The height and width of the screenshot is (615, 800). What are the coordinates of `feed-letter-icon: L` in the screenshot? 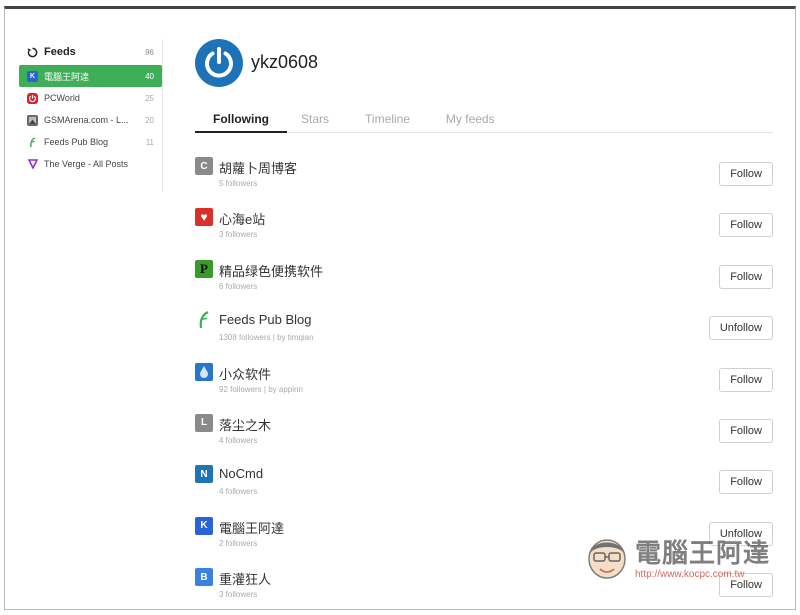 It's located at (204, 422).